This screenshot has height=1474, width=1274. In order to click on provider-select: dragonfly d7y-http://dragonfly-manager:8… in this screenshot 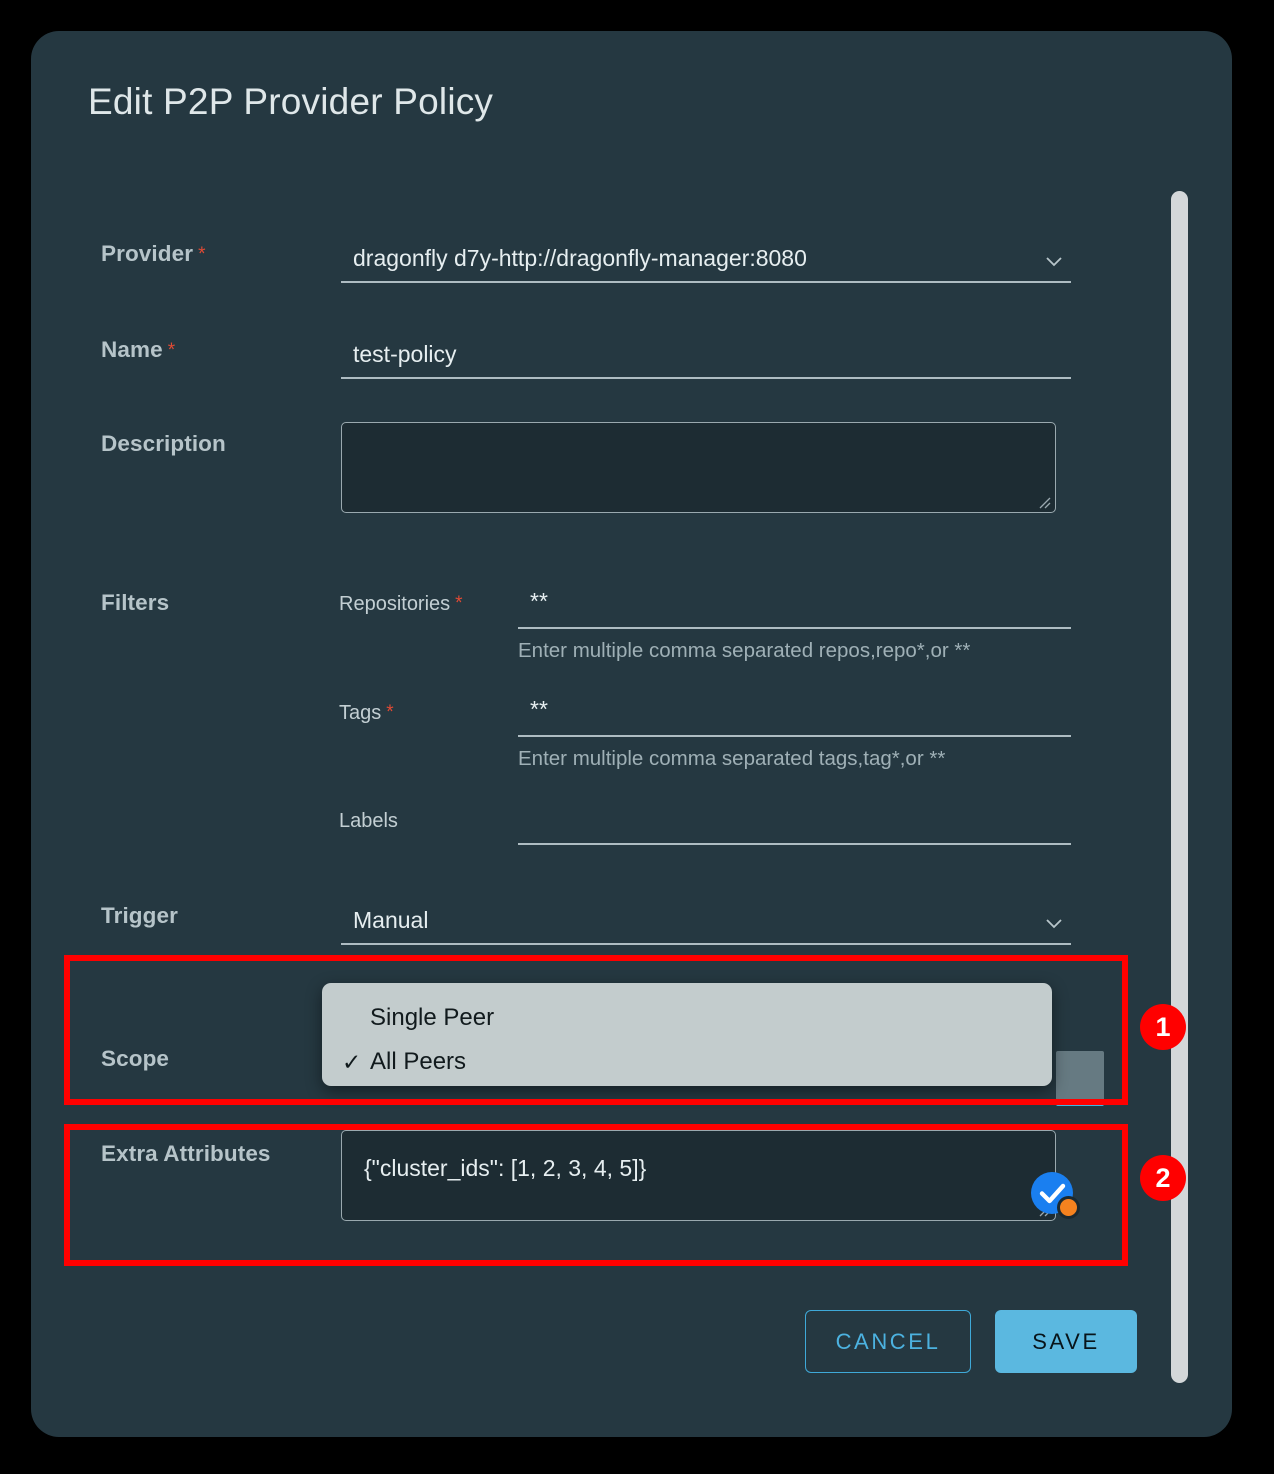, I will do `click(706, 262)`.